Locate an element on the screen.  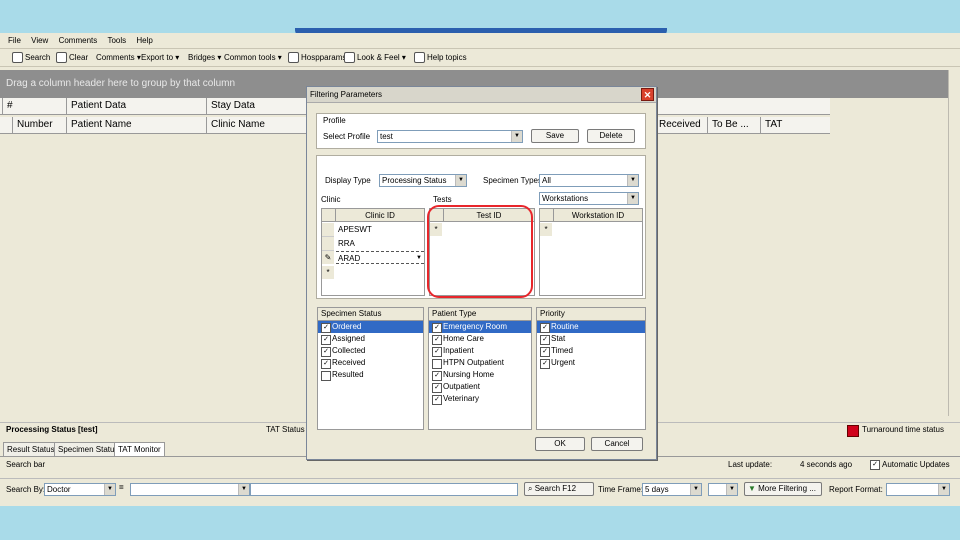
highlight-annotation is located at coordinates (480, 251).